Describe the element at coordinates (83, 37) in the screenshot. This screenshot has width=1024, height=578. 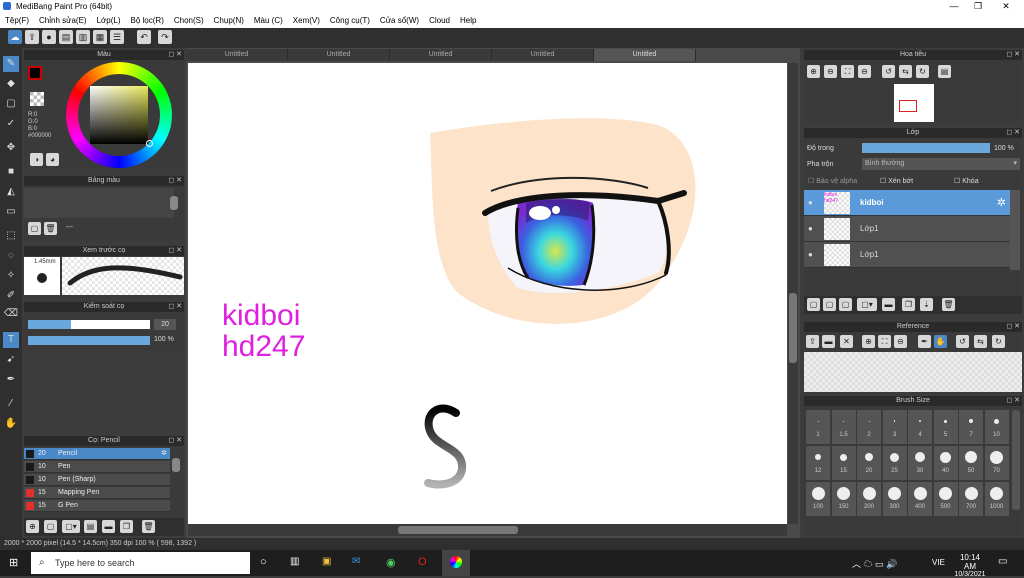
I see `page-icon: ▥` at that location.